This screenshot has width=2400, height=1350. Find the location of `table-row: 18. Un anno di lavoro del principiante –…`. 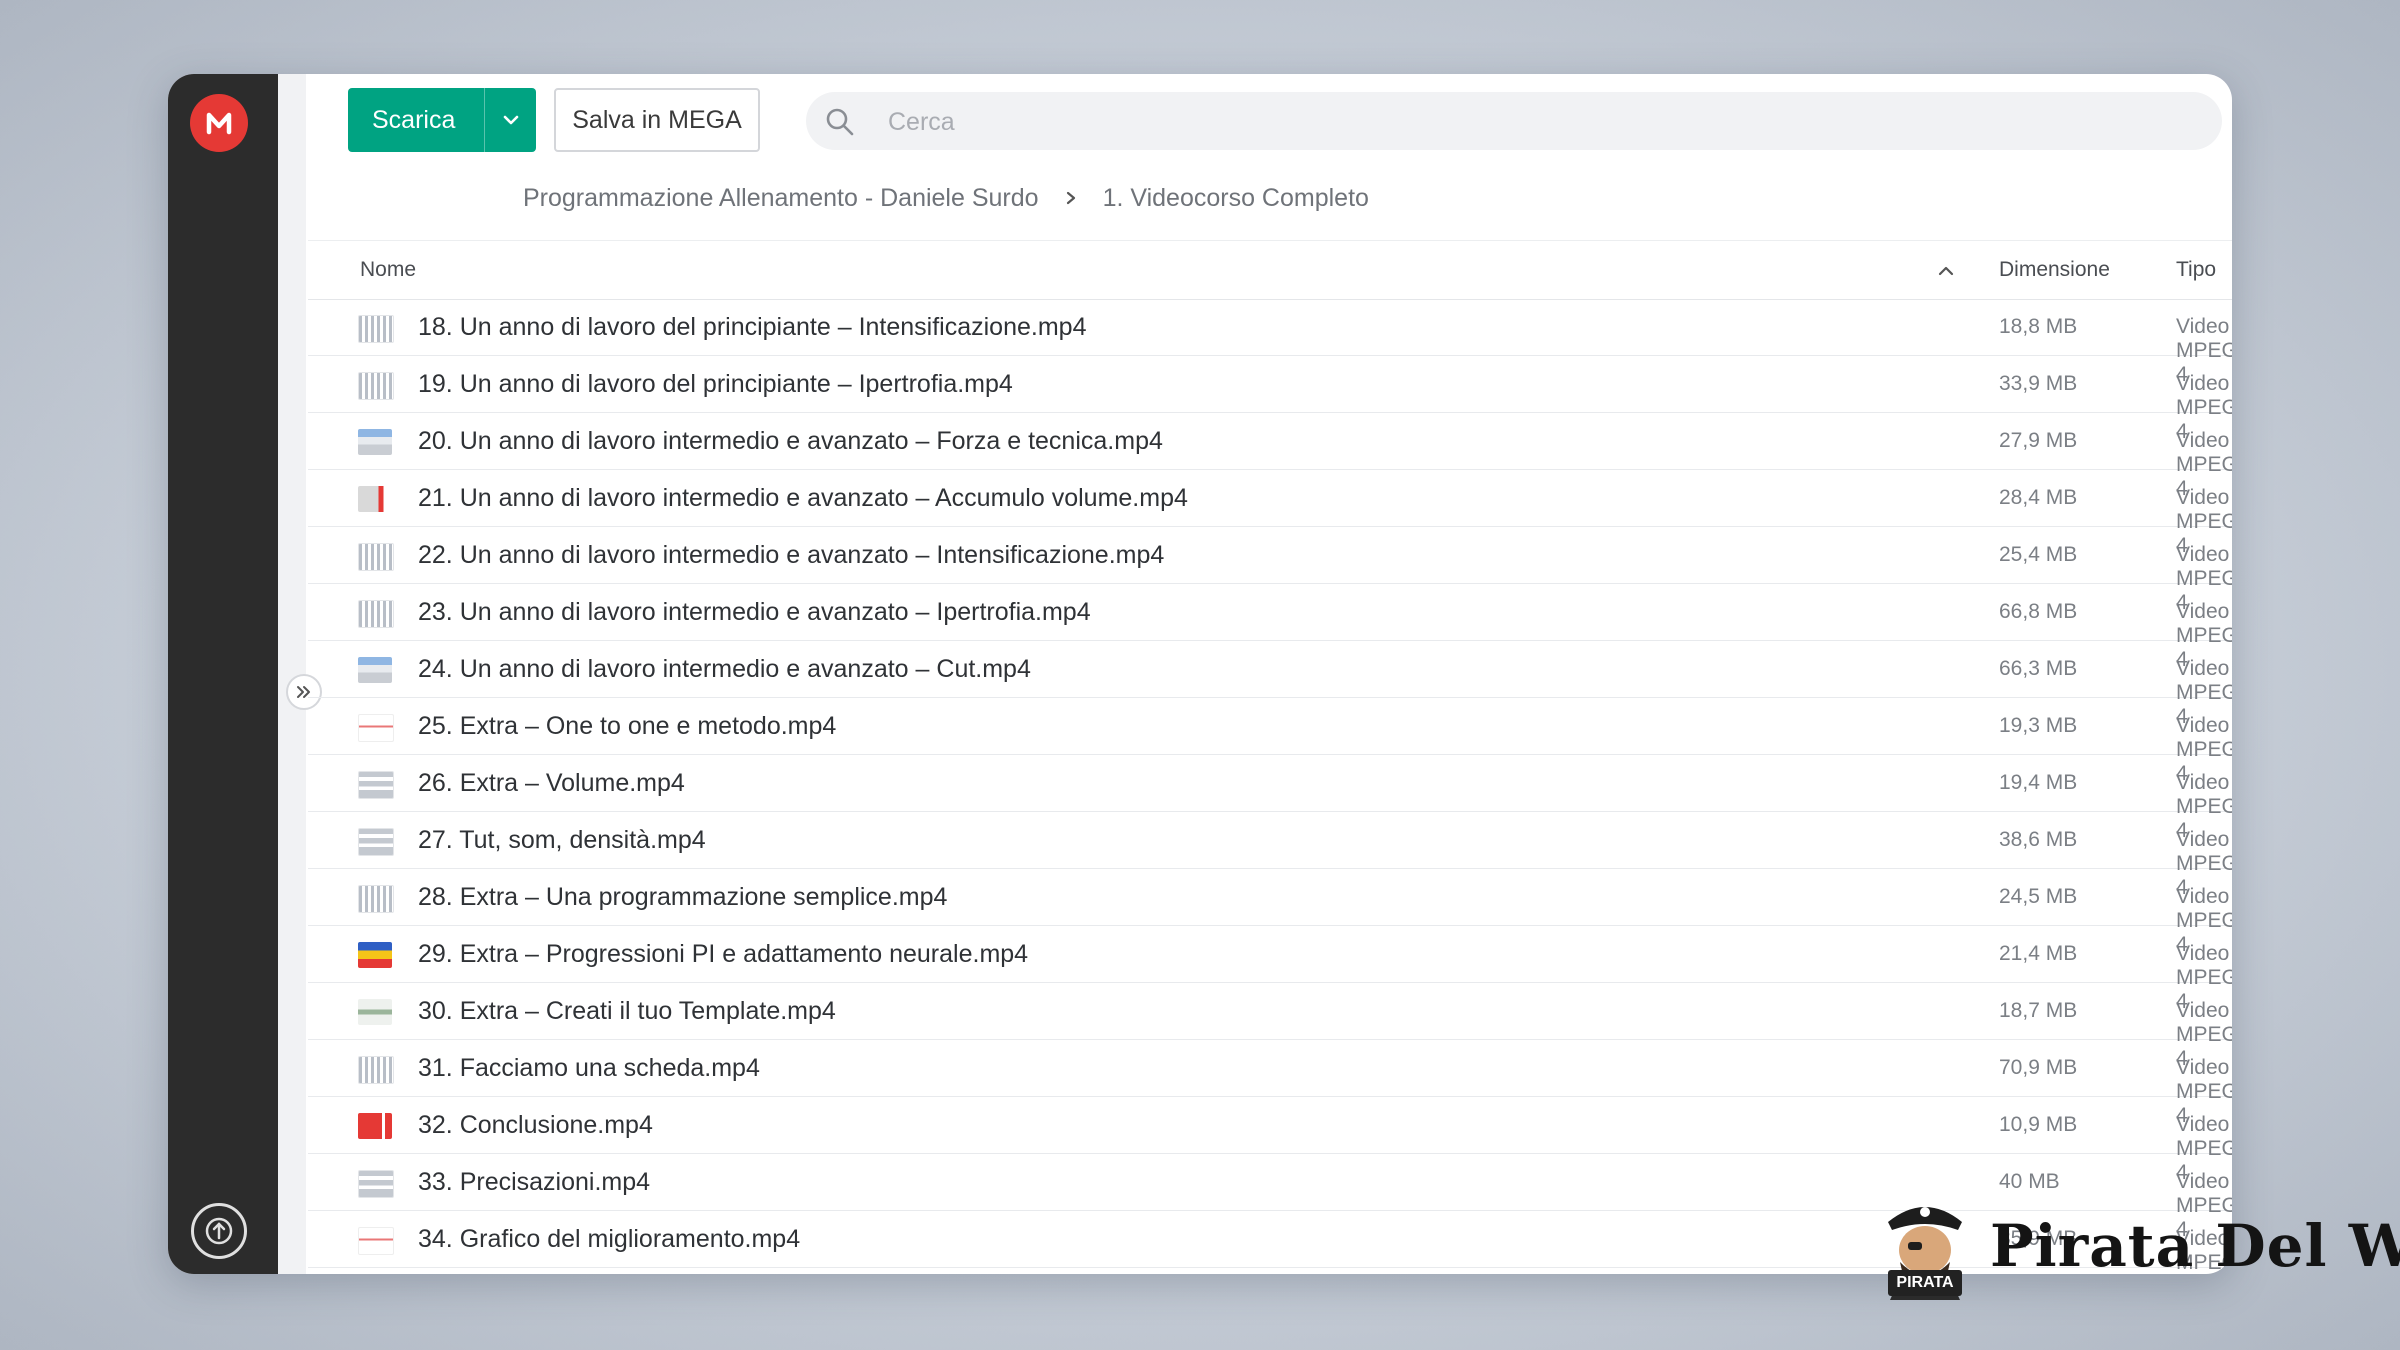

table-row: 18. Un anno di lavoro del principiante –… is located at coordinates (1270, 342).